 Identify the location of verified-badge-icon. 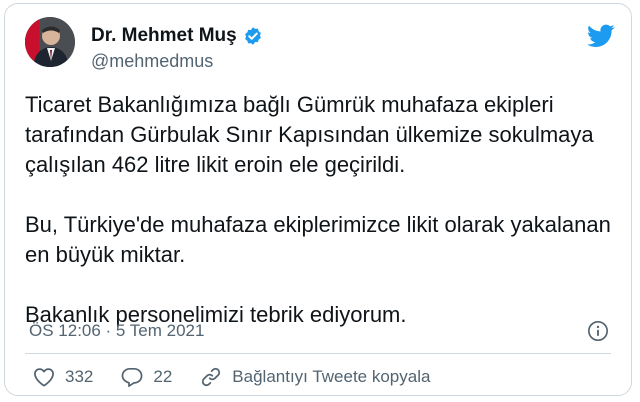
(252, 36).